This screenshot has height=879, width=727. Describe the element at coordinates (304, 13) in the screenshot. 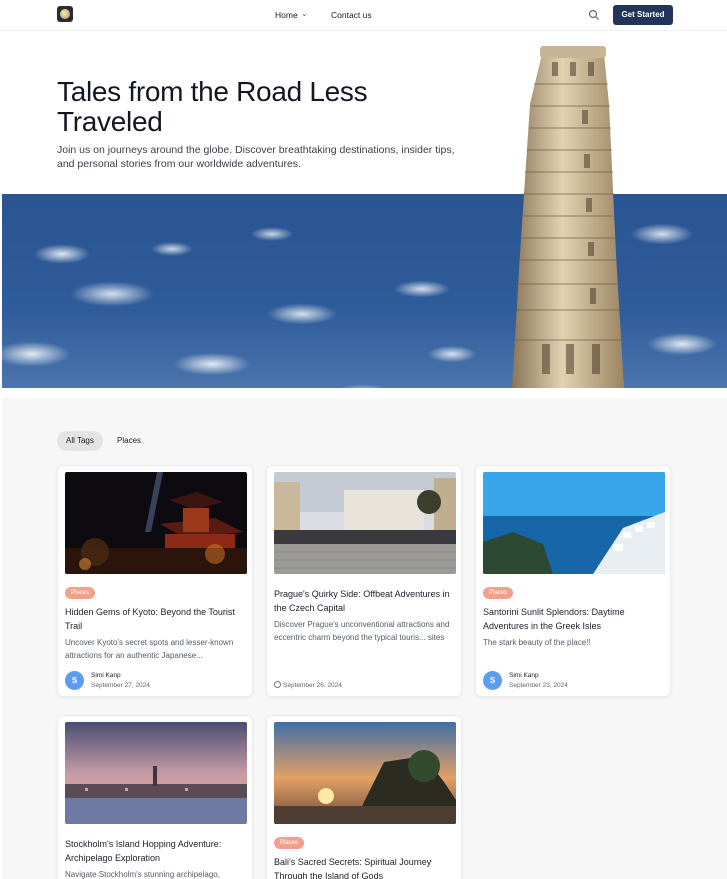

I see `chevron-down-icon: ⌄` at that location.